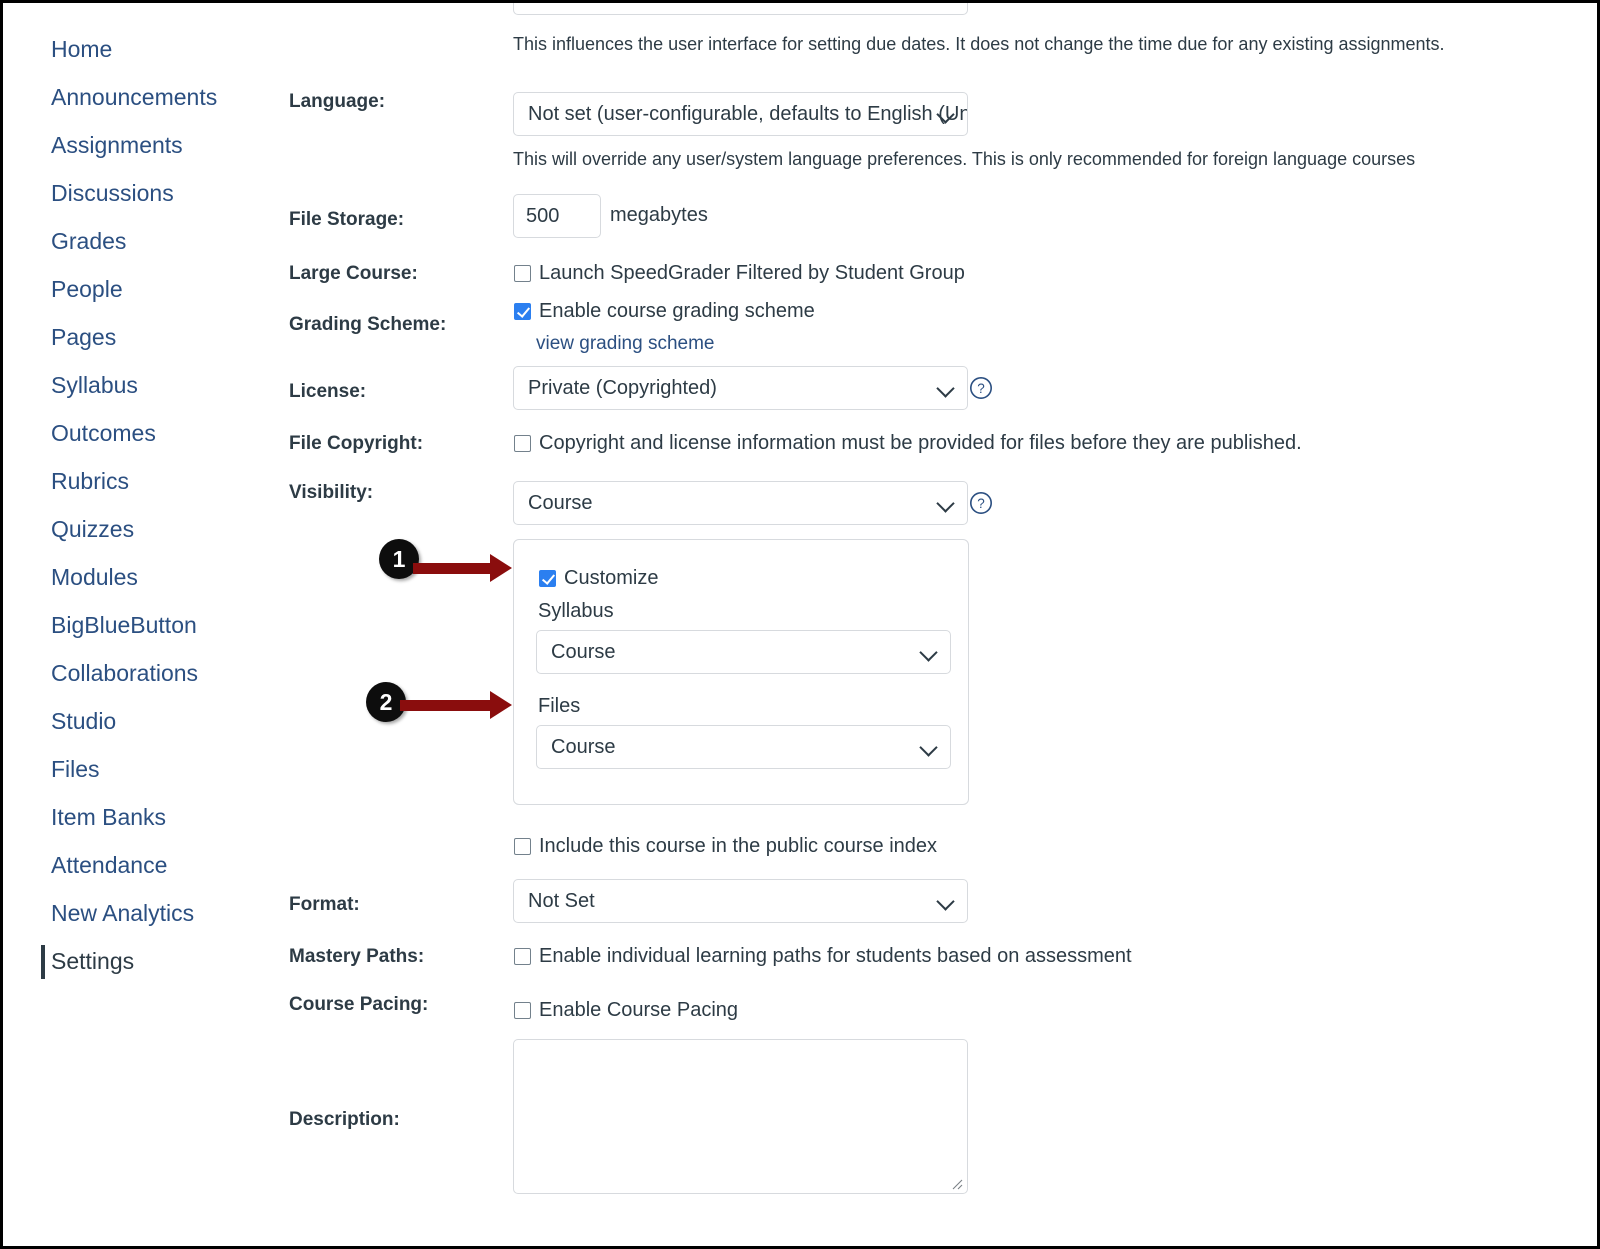 This screenshot has width=1600, height=1249. I want to click on sidebar-item-rubrics: Rubrics, so click(143, 481).